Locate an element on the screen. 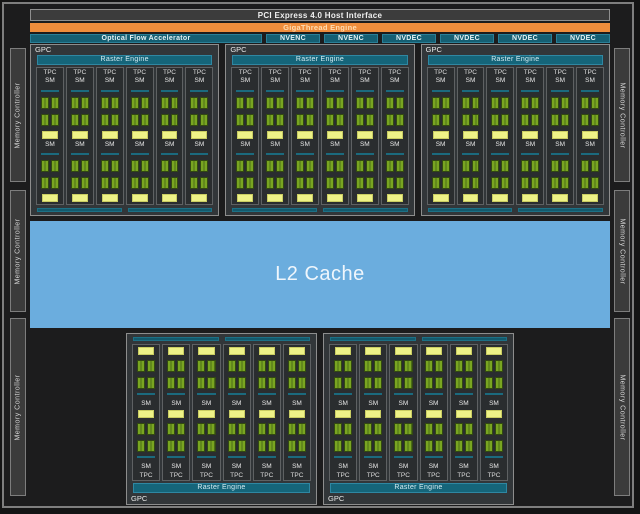 The height and width of the screenshot is (514, 640). memory-controller-right: Memory Controller is located at coordinates (622, 251).